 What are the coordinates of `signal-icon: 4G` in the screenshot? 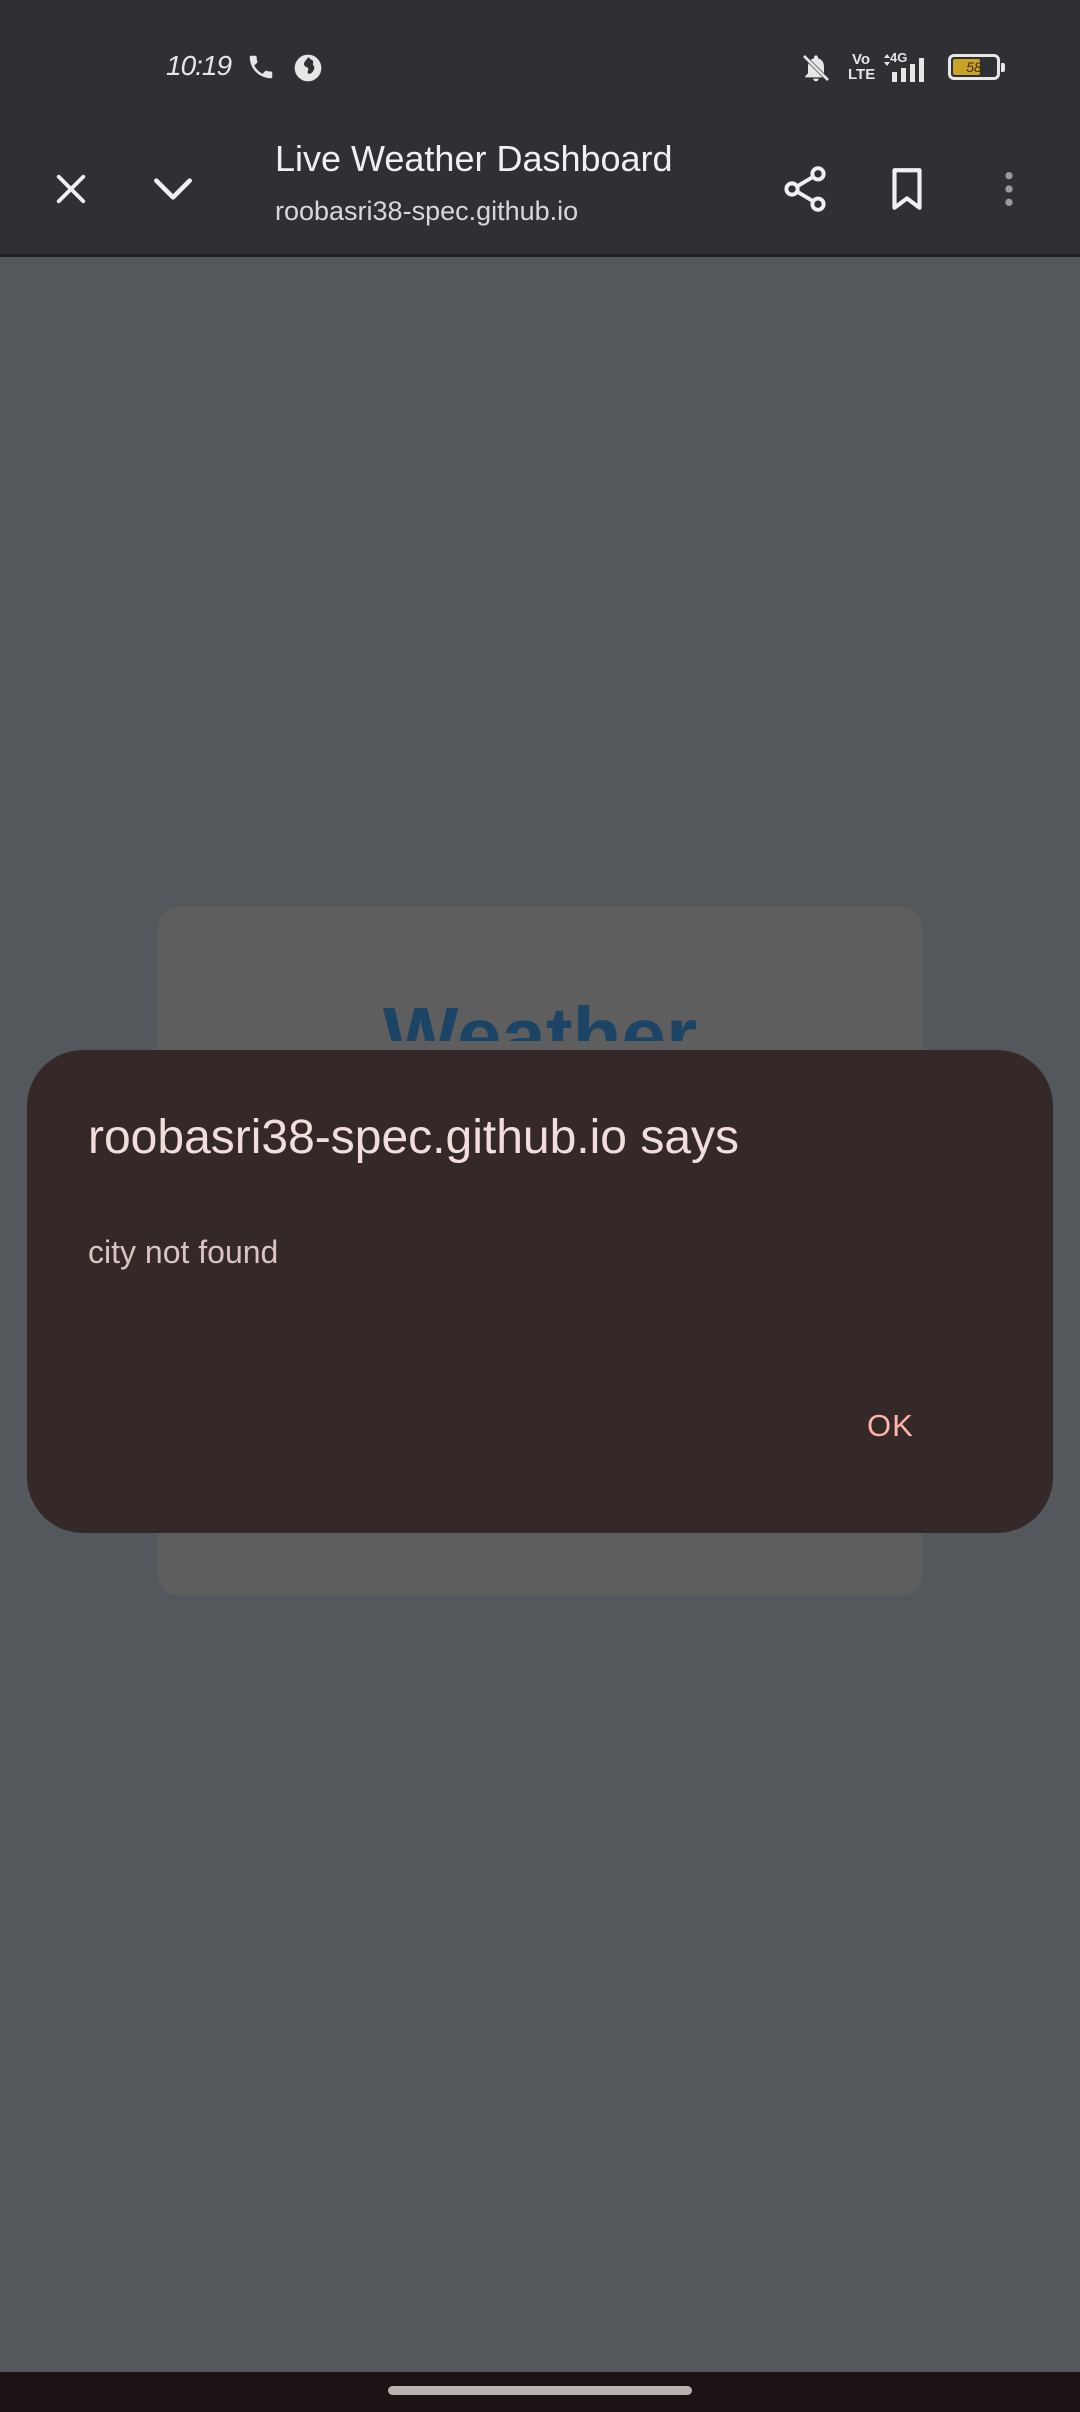 It's located at (909, 69).